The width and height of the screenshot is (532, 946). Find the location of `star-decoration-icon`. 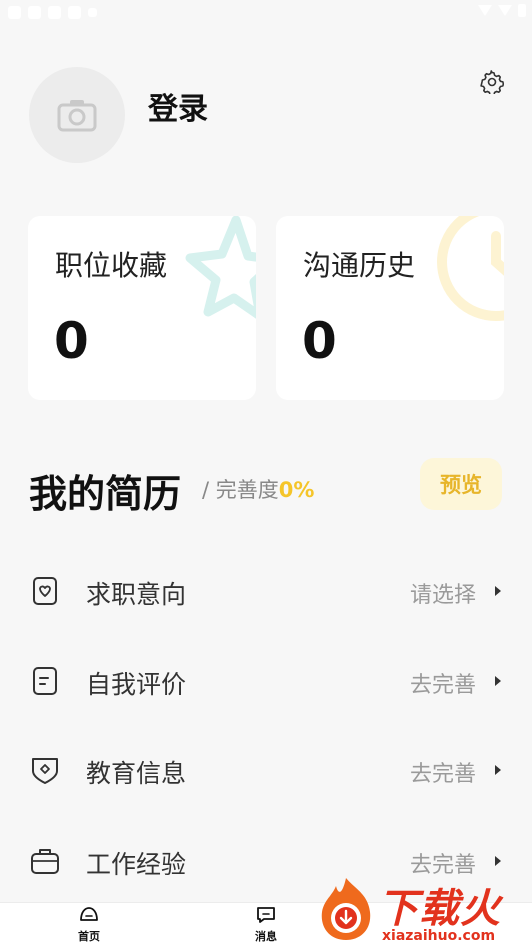

star-decoration-icon is located at coordinates (220, 267).